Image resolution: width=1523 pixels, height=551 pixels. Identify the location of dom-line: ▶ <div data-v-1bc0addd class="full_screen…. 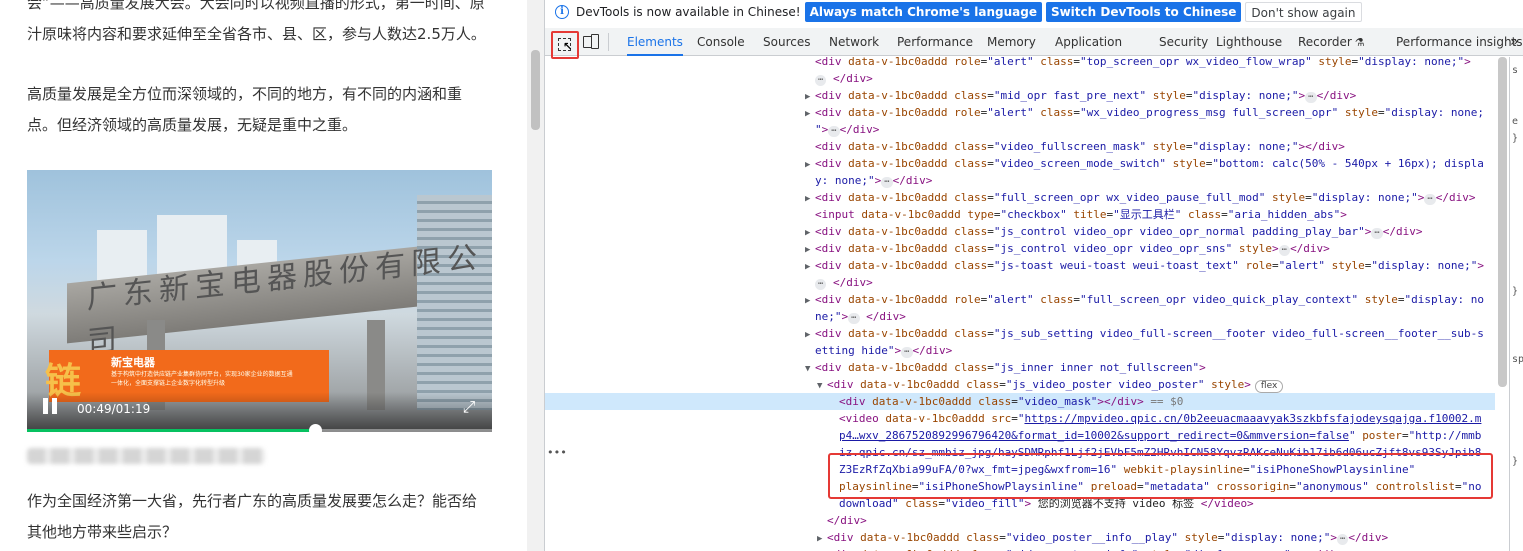
(1020, 197).